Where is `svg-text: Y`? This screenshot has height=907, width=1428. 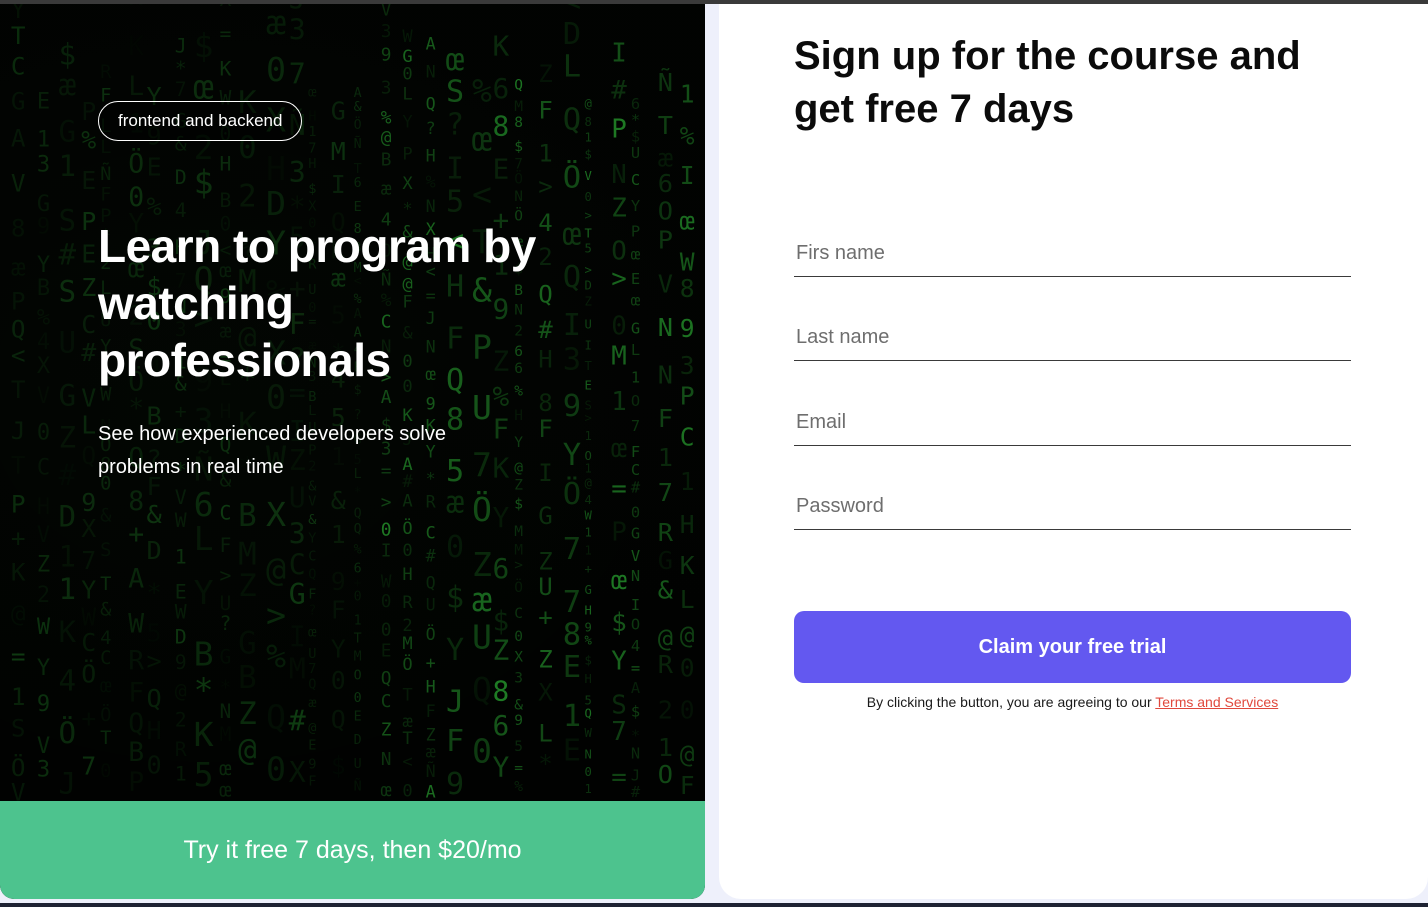 svg-text: Y is located at coordinates (572, 455).